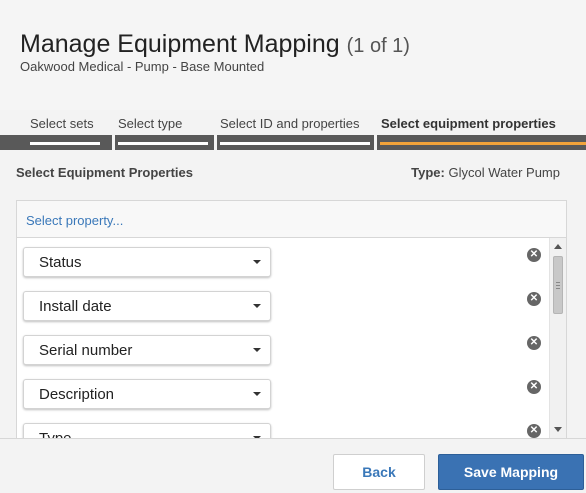  What do you see at coordinates (534, 431) in the screenshot?
I see `remove-type-icon: ✕` at bounding box center [534, 431].